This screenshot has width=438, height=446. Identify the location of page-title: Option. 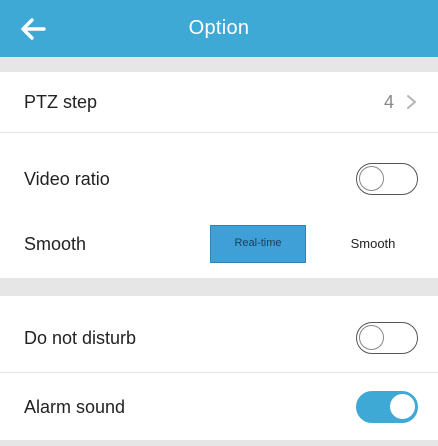
(219, 28).